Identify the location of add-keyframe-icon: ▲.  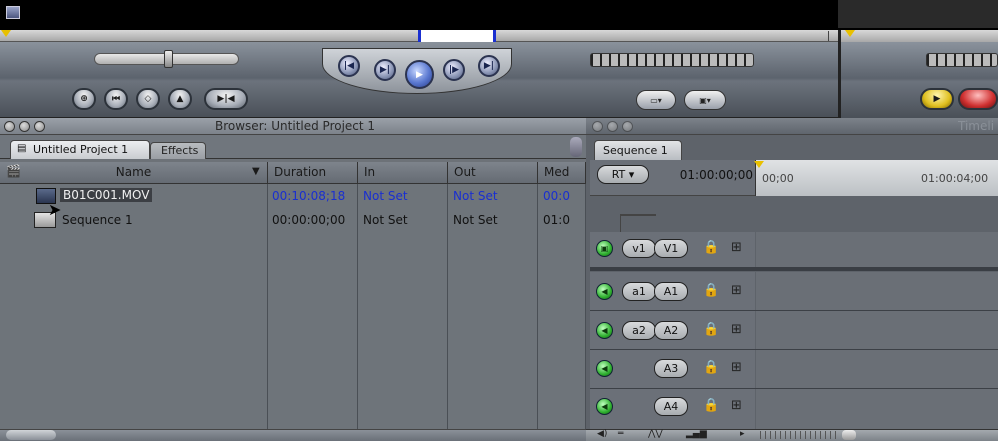
(180, 99).